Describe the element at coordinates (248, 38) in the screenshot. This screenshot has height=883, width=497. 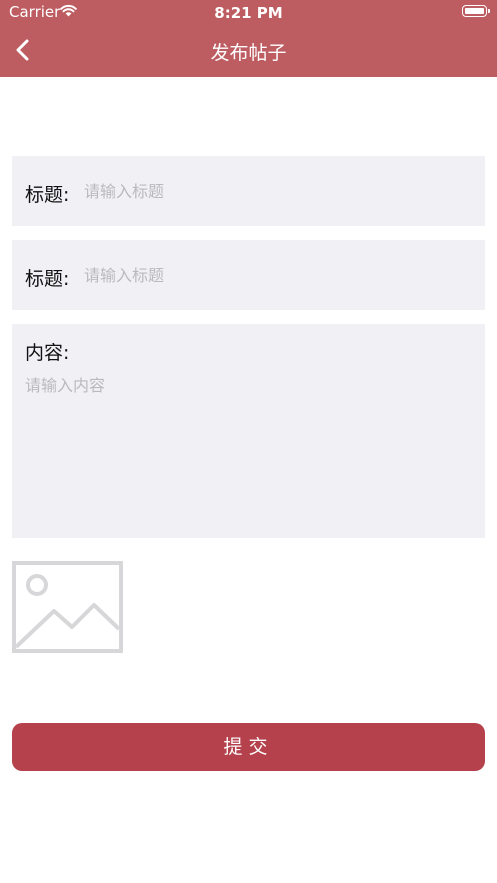
I see `nav-header: Carrier 8:21 PM 发布帖子` at that location.